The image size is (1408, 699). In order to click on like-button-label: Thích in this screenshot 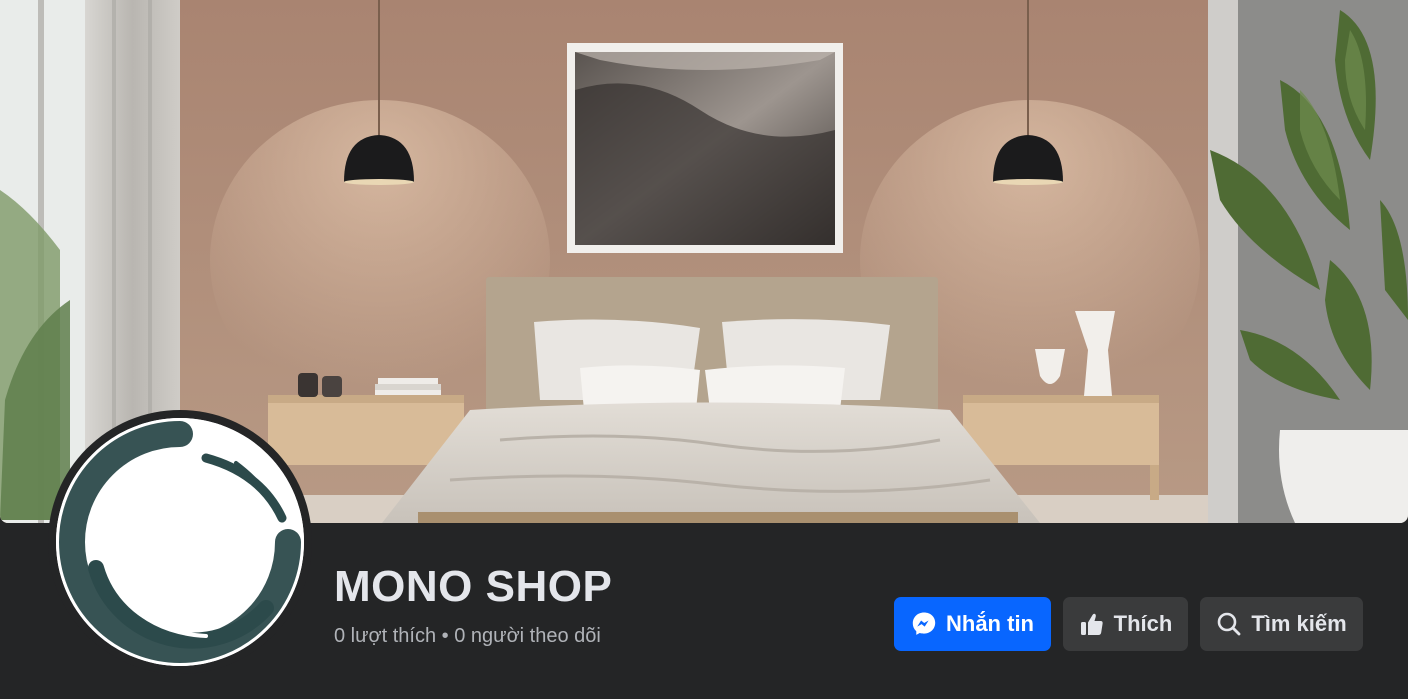, I will do `click(1143, 623)`.